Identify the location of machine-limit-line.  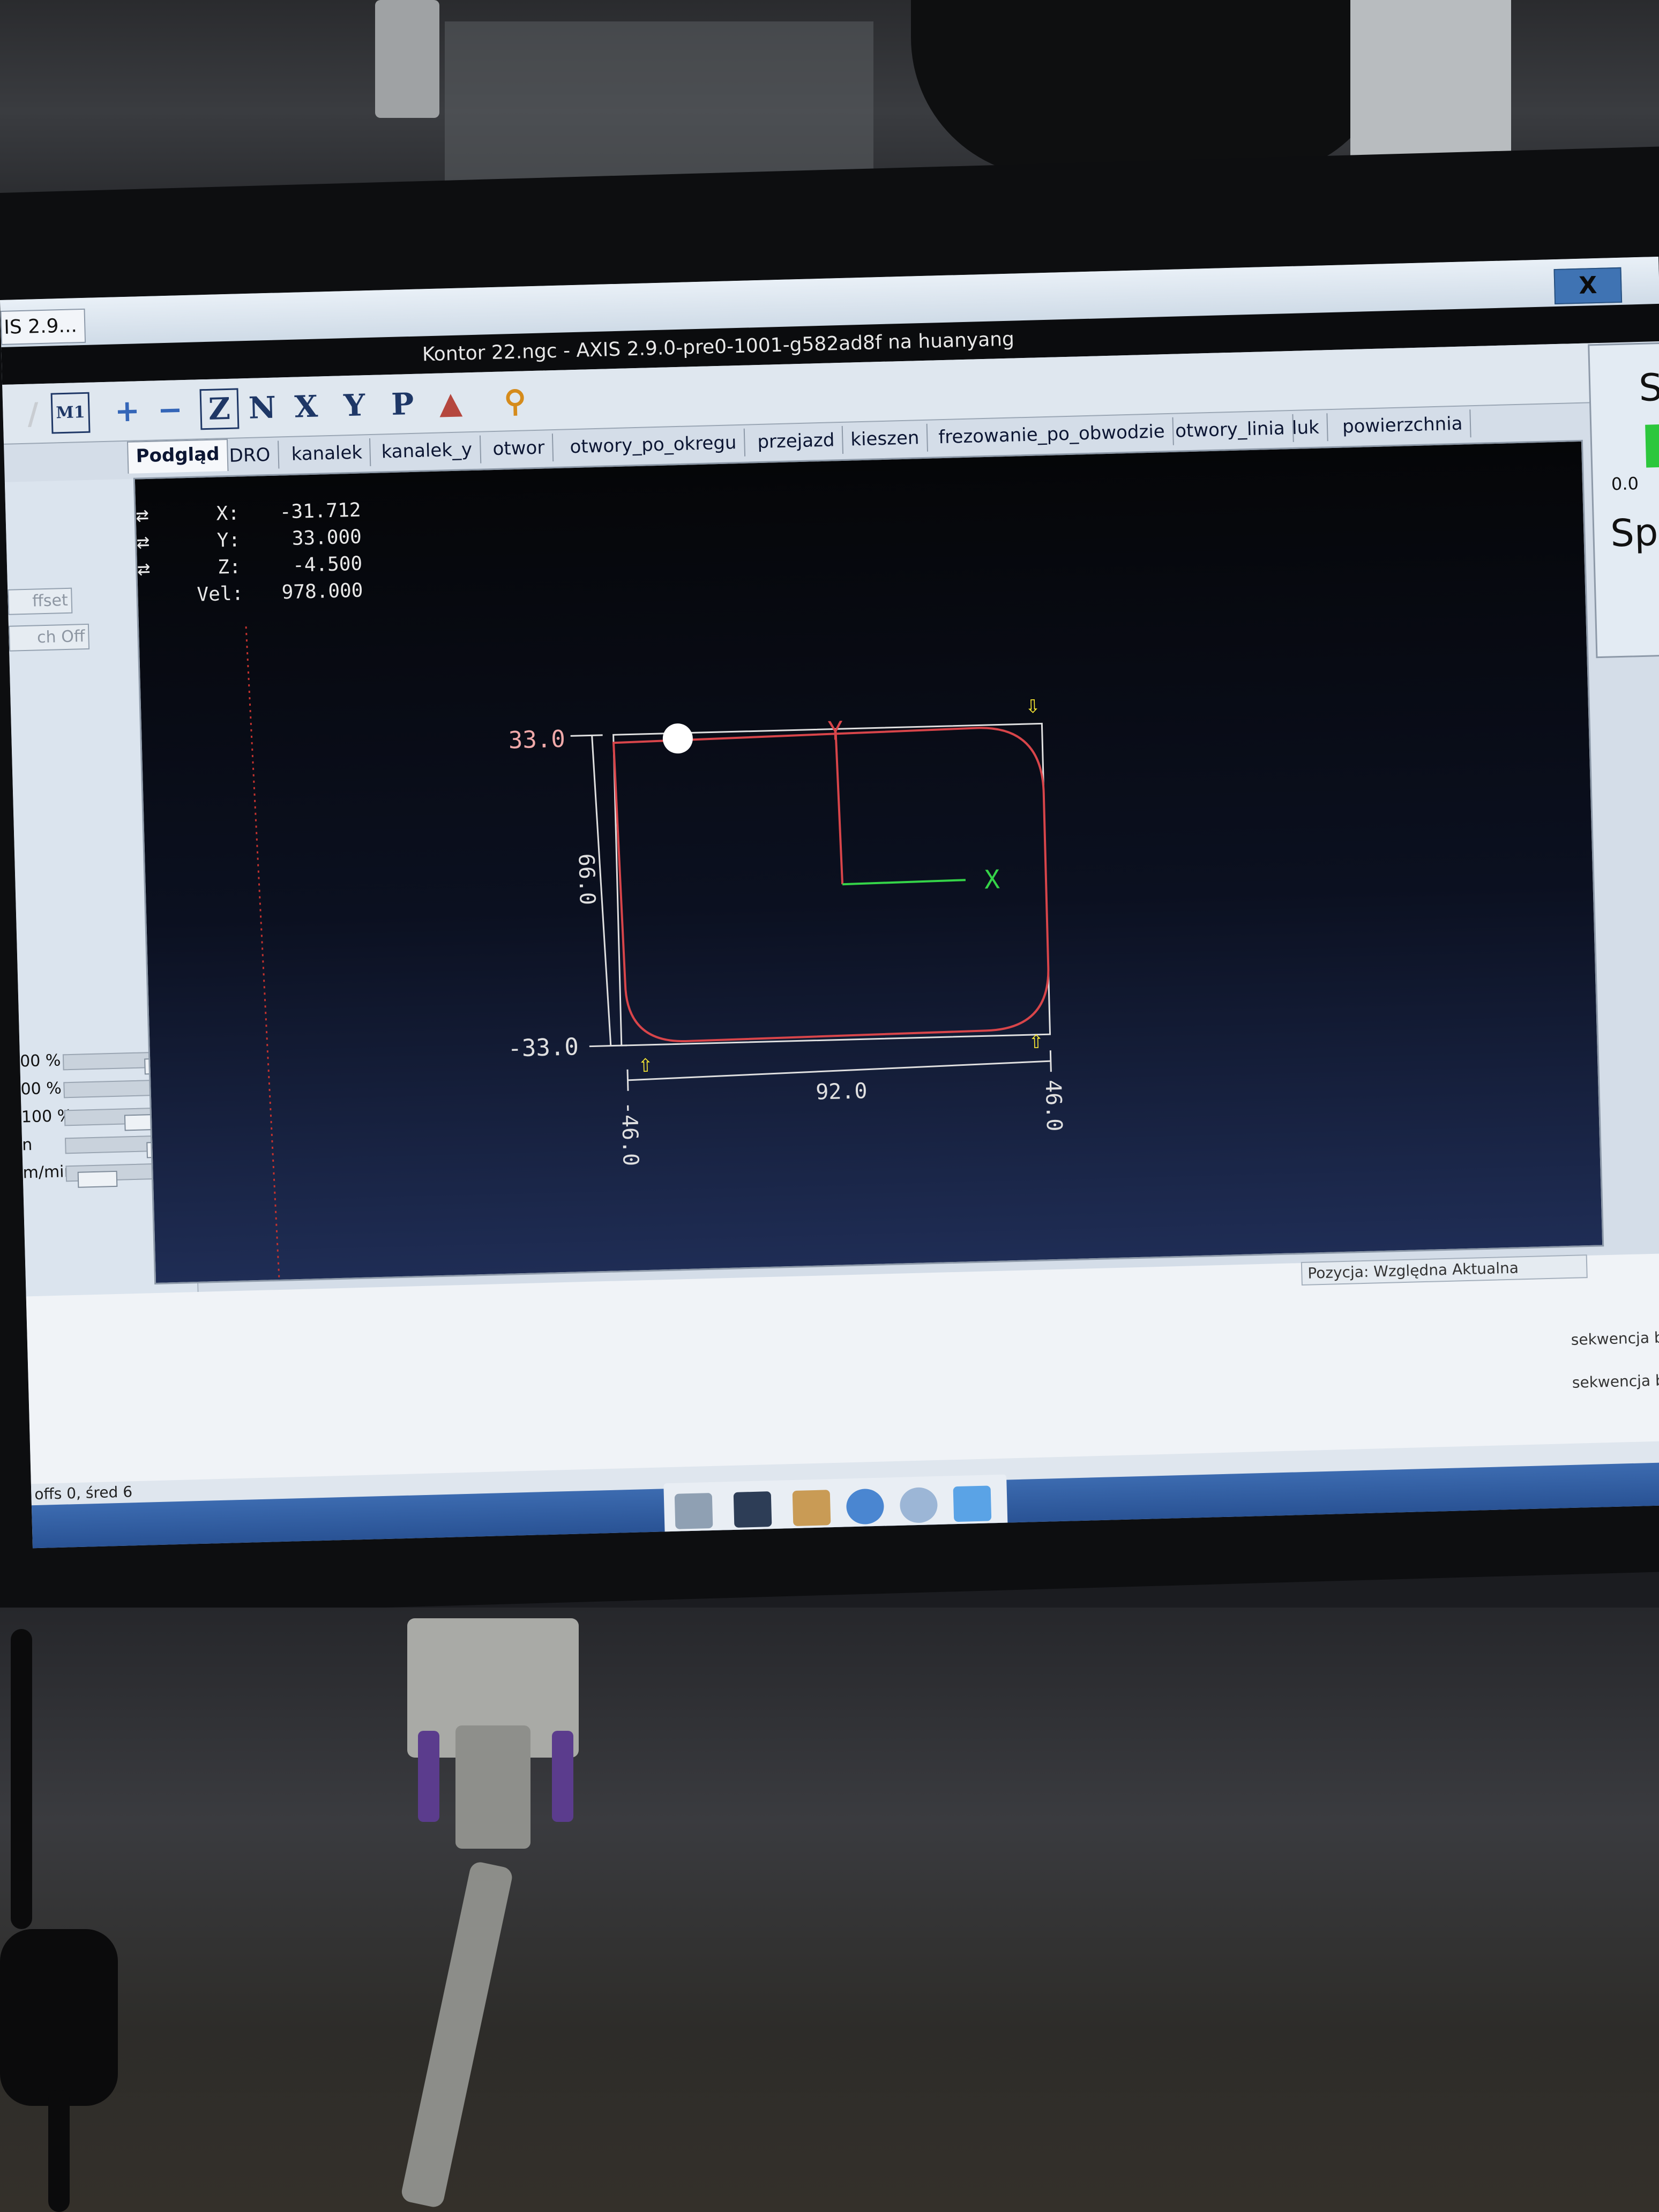
(262, 953).